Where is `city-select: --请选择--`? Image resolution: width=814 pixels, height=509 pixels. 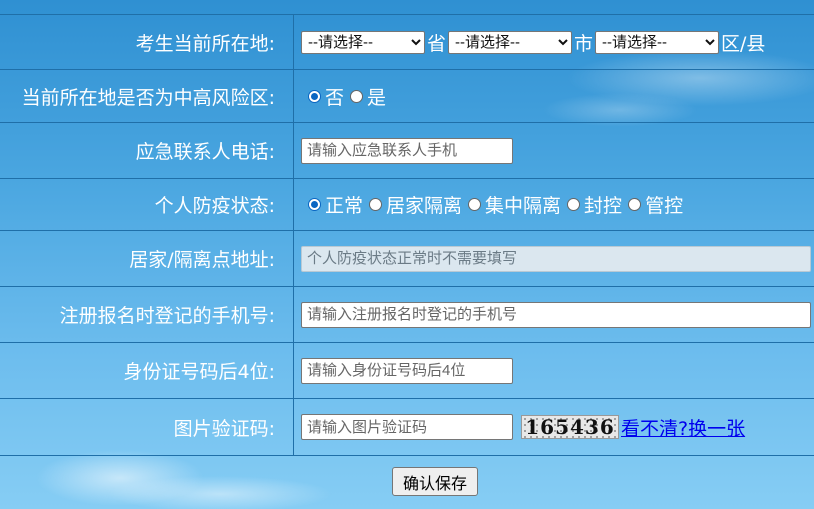 city-select: --请选择-- is located at coordinates (510, 42).